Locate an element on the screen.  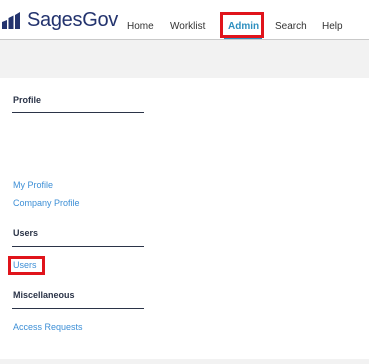
link-my-profile: My Profile is located at coordinates (33, 185).